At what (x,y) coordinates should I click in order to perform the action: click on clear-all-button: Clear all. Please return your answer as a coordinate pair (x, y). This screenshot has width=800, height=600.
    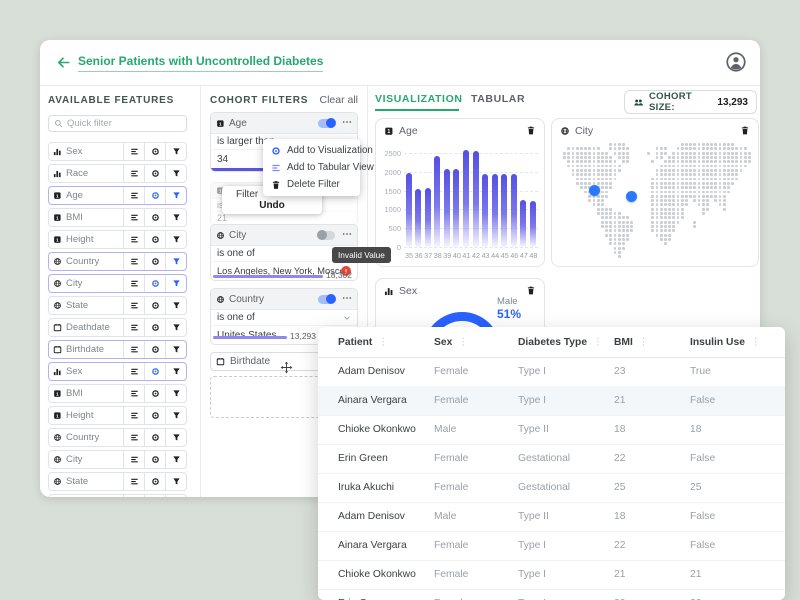
    Looking at the image, I should click on (338, 100).